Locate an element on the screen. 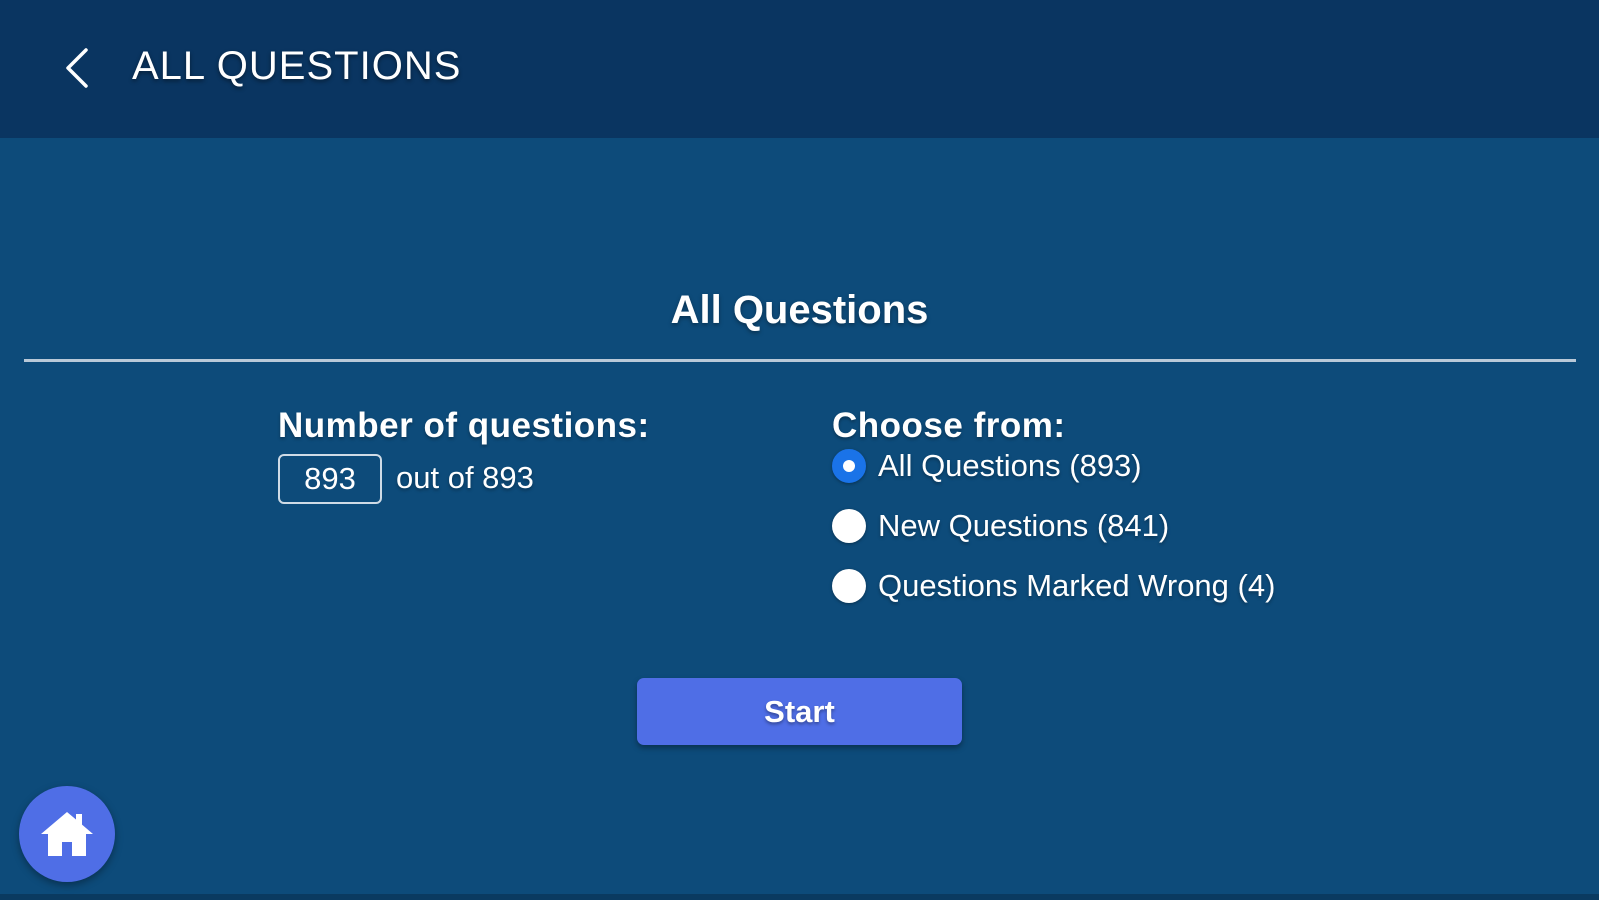 This screenshot has height=900, width=1599. number-of-questions-label: Number of questions: is located at coordinates (464, 425).